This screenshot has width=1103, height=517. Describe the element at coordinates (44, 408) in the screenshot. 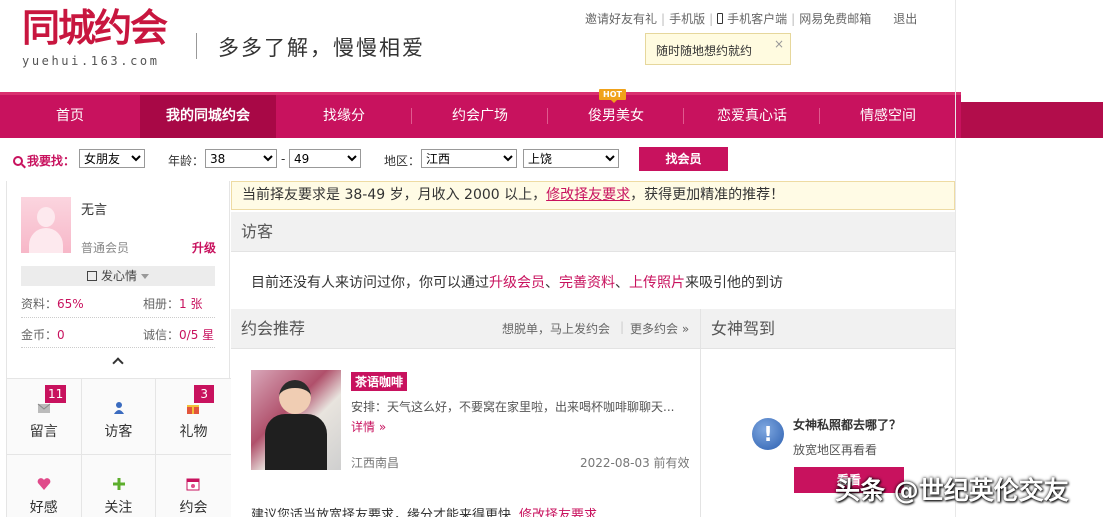

I see `envelope-icon` at that location.